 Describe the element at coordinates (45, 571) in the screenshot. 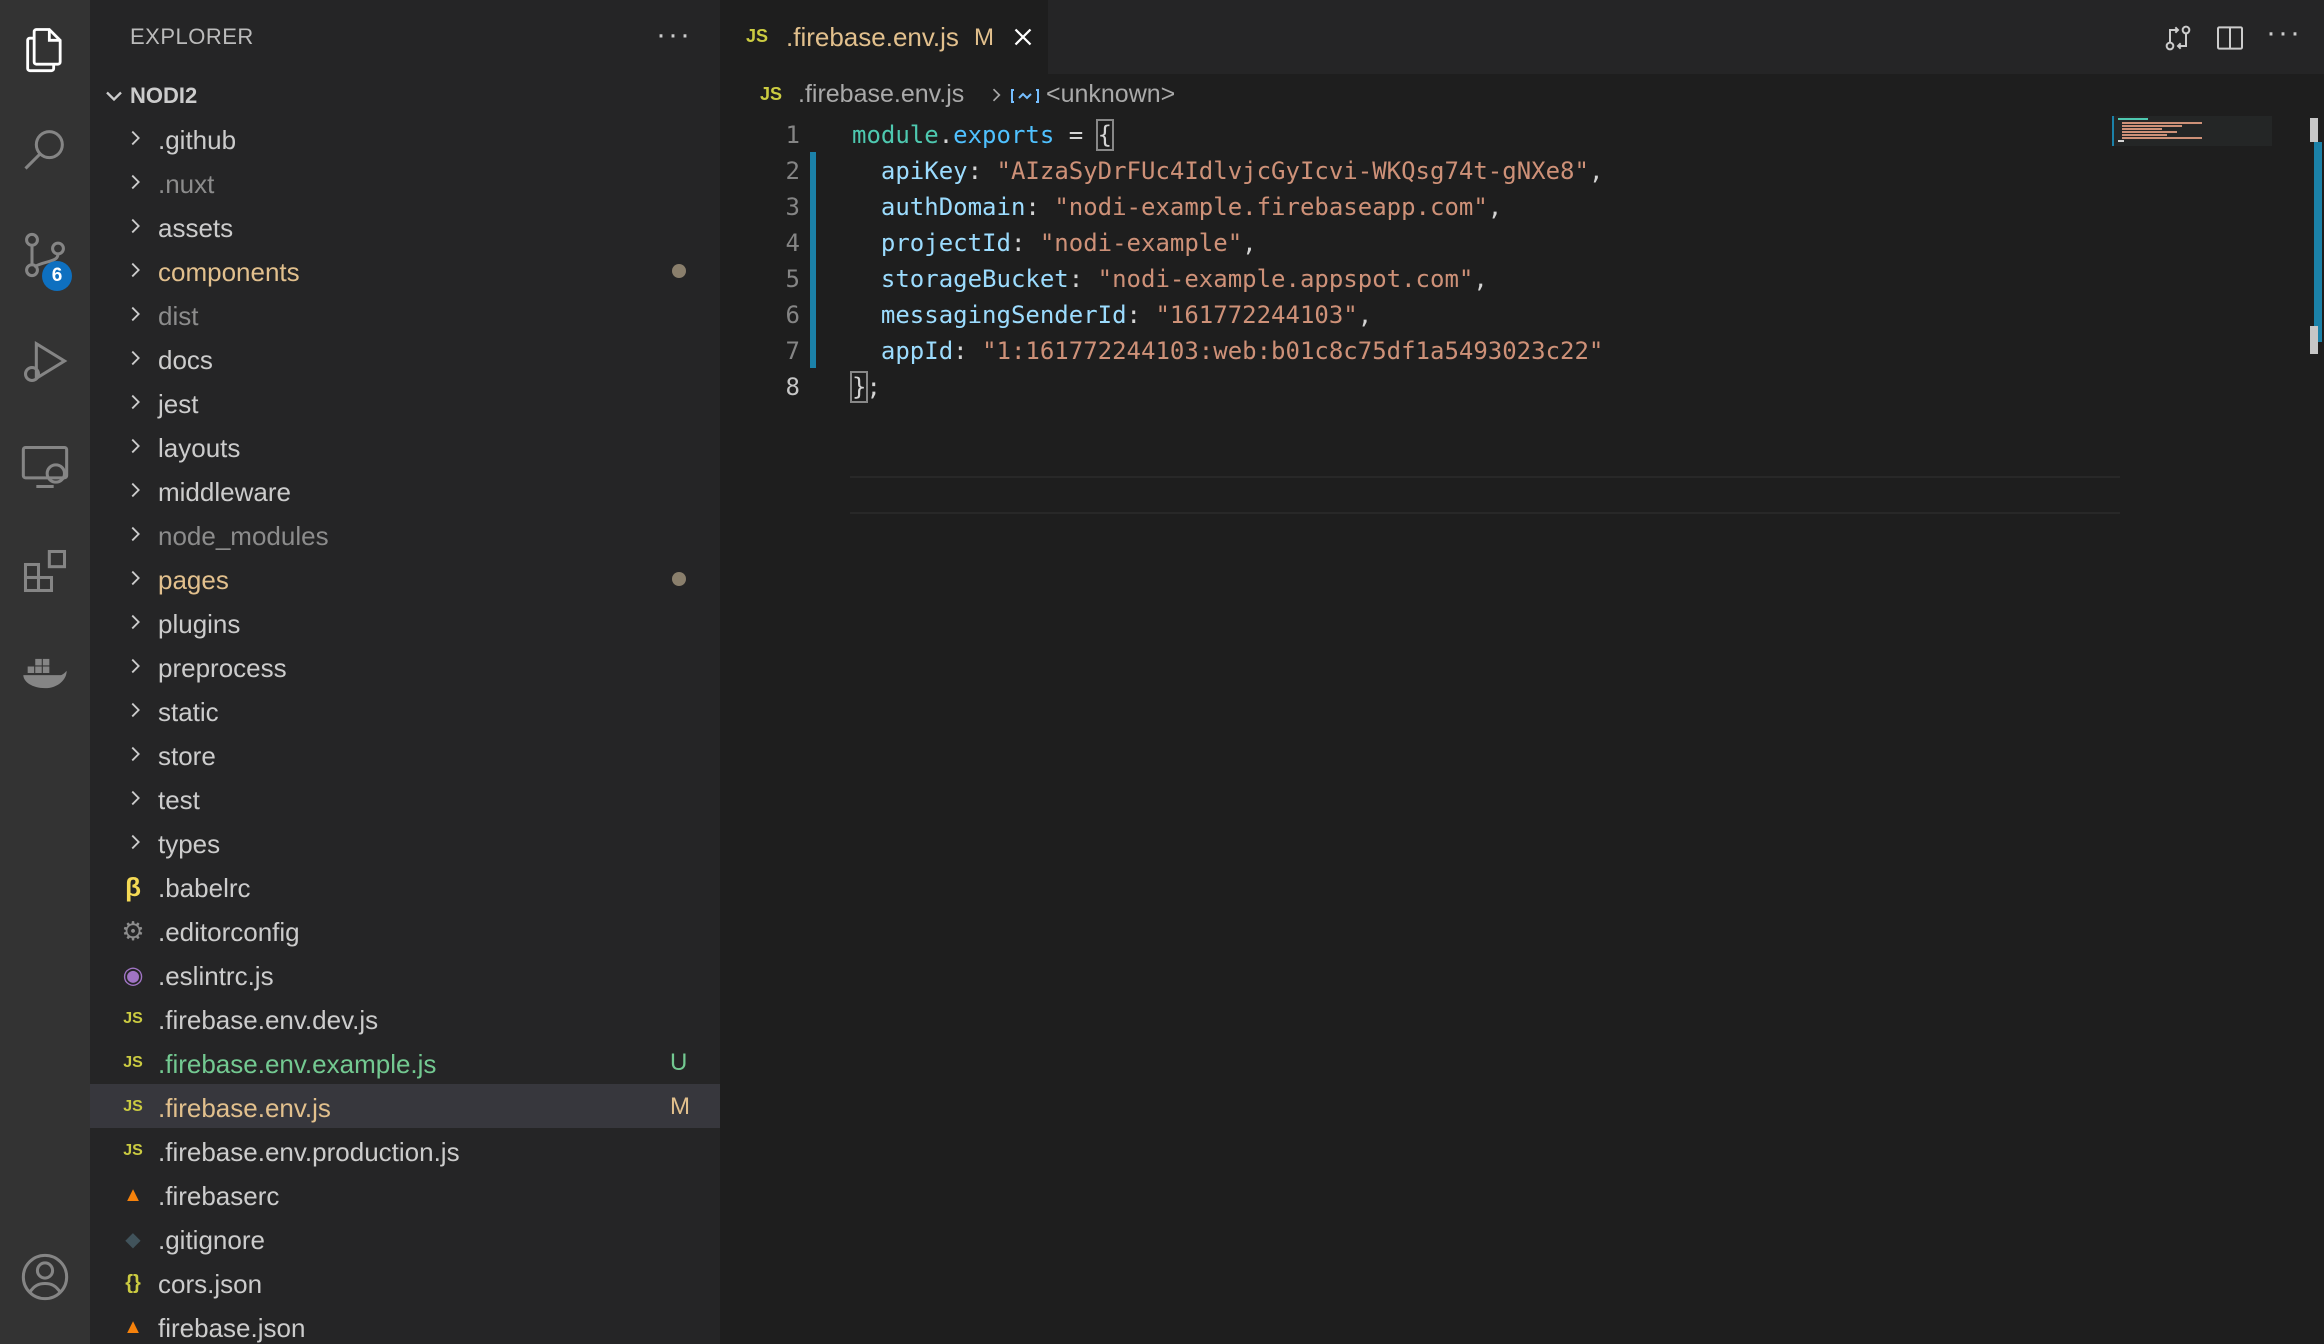

I see `extensions-icon` at that location.